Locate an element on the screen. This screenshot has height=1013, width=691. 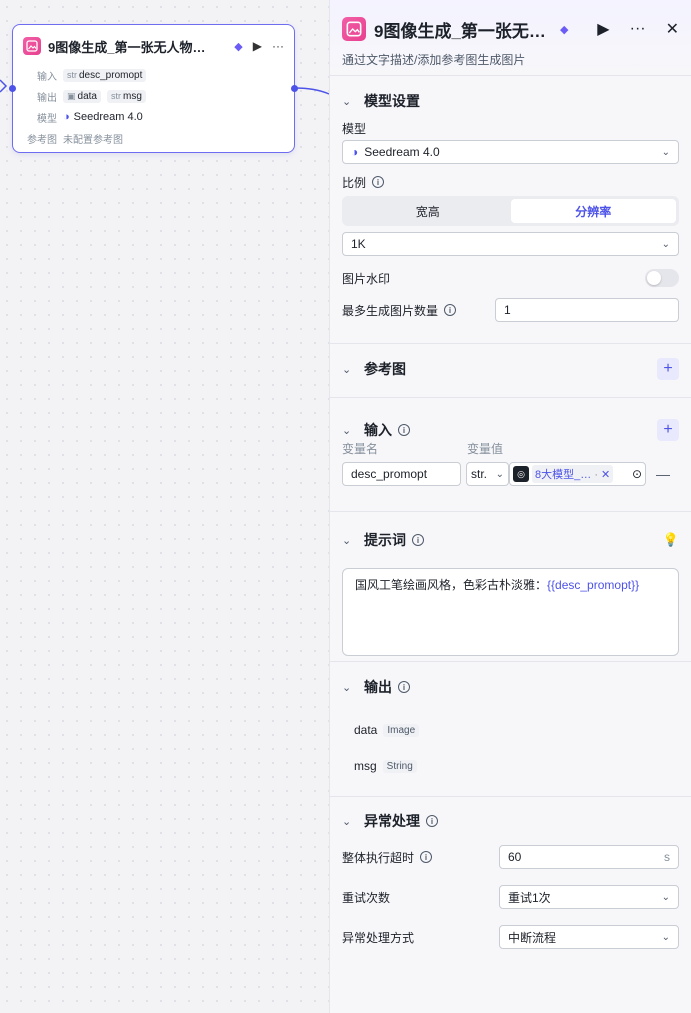
model-select-value: Seedream 4.0 is located at coordinates (402, 152).